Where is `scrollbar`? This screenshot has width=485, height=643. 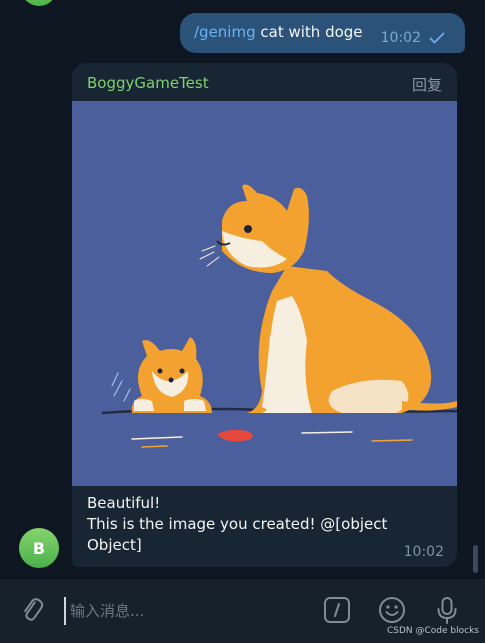 scrollbar is located at coordinates (475, 289).